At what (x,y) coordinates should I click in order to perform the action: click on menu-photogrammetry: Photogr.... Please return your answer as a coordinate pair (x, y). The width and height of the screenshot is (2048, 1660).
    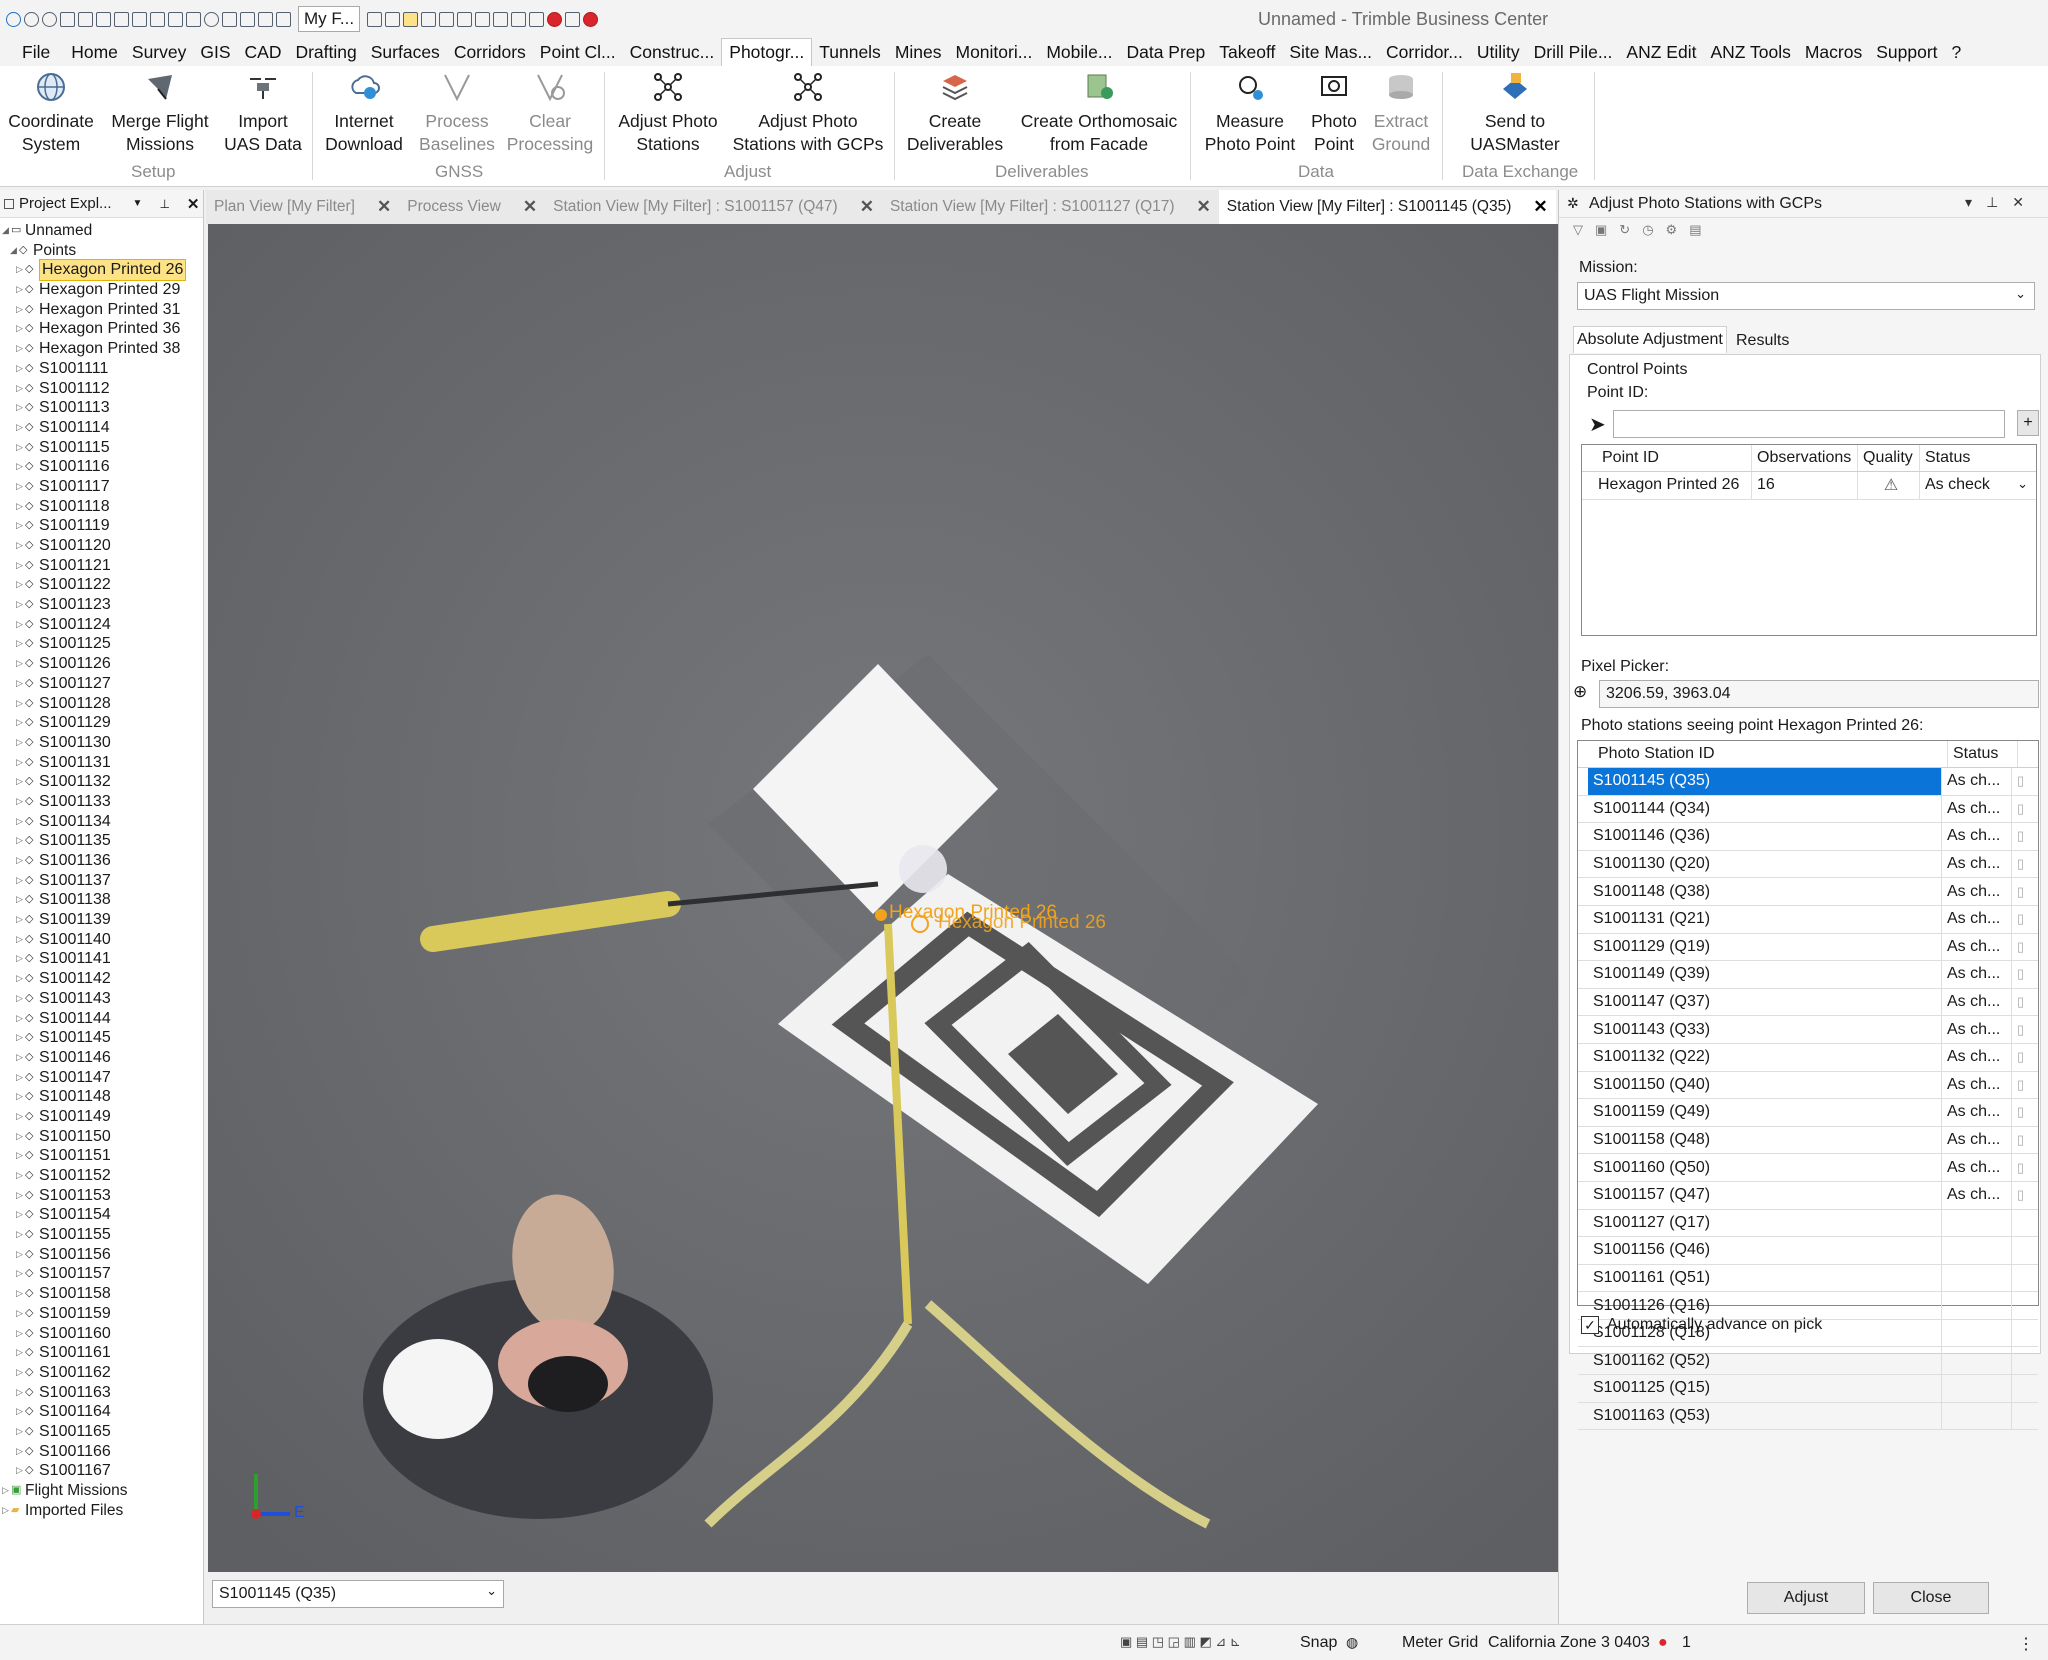
    Looking at the image, I should click on (767, 52).